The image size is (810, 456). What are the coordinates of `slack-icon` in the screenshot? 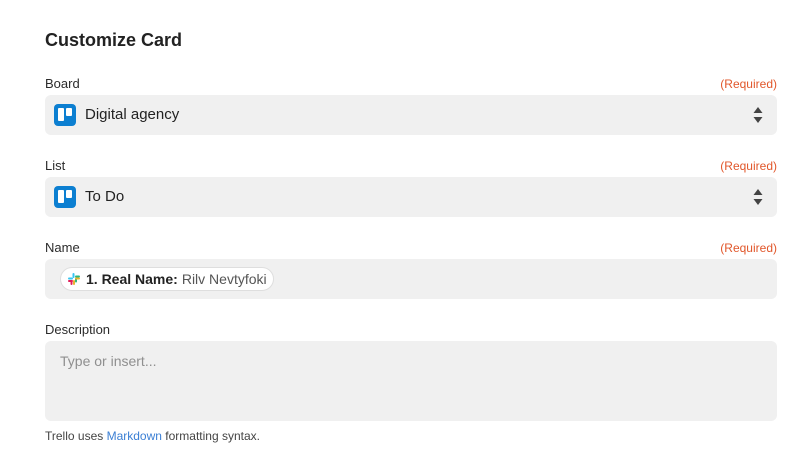 It's located at (74, 279).